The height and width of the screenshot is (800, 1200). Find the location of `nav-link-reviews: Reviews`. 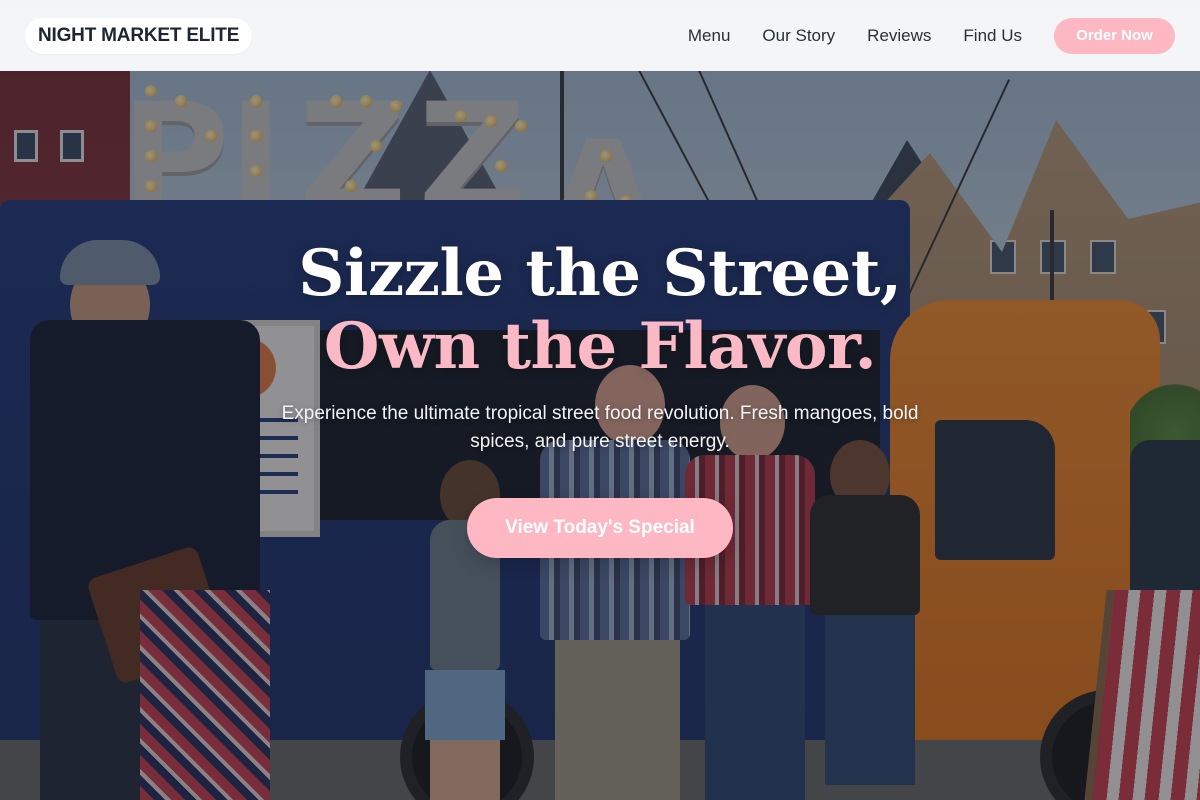

nav-link-reviews: Reviews is located at coordinates (899, 36).